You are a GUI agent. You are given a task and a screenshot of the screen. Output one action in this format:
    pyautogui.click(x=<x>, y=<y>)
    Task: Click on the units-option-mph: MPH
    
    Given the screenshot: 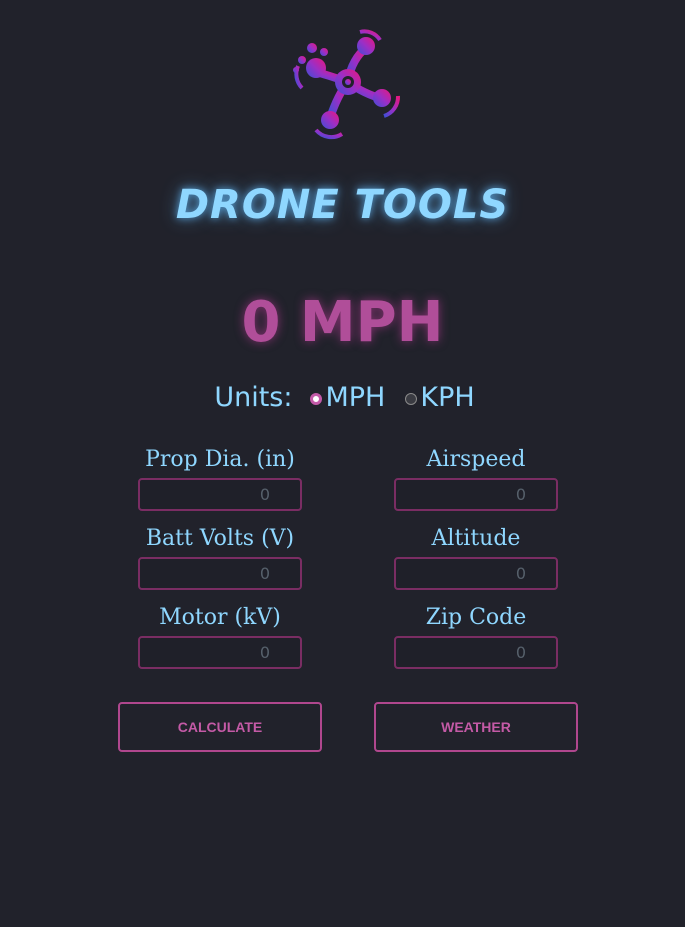 What is the action you would take?
    pyautogui.click(x=347, y=397)
    